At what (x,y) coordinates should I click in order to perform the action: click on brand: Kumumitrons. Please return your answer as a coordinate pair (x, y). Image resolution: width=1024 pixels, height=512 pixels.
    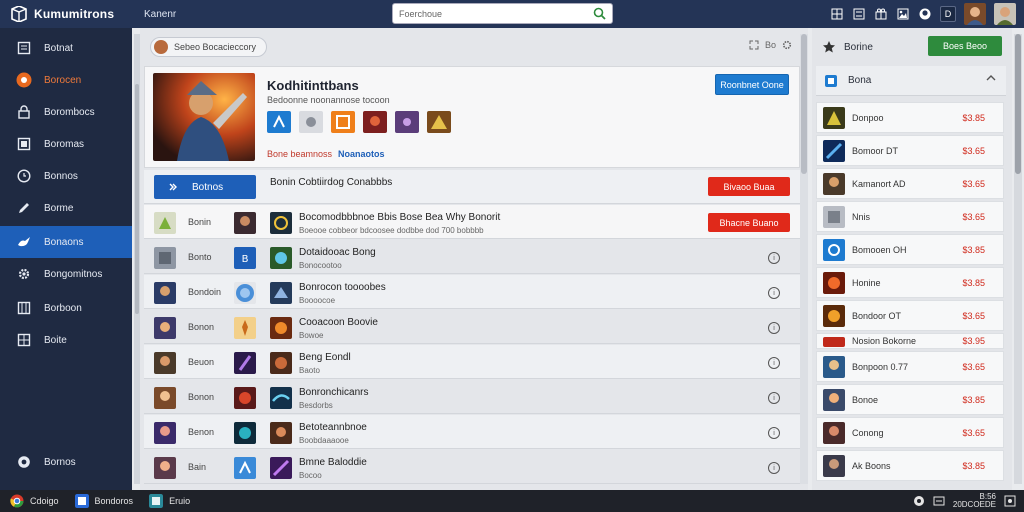
    Looking at the image, I should click on (68, 14).